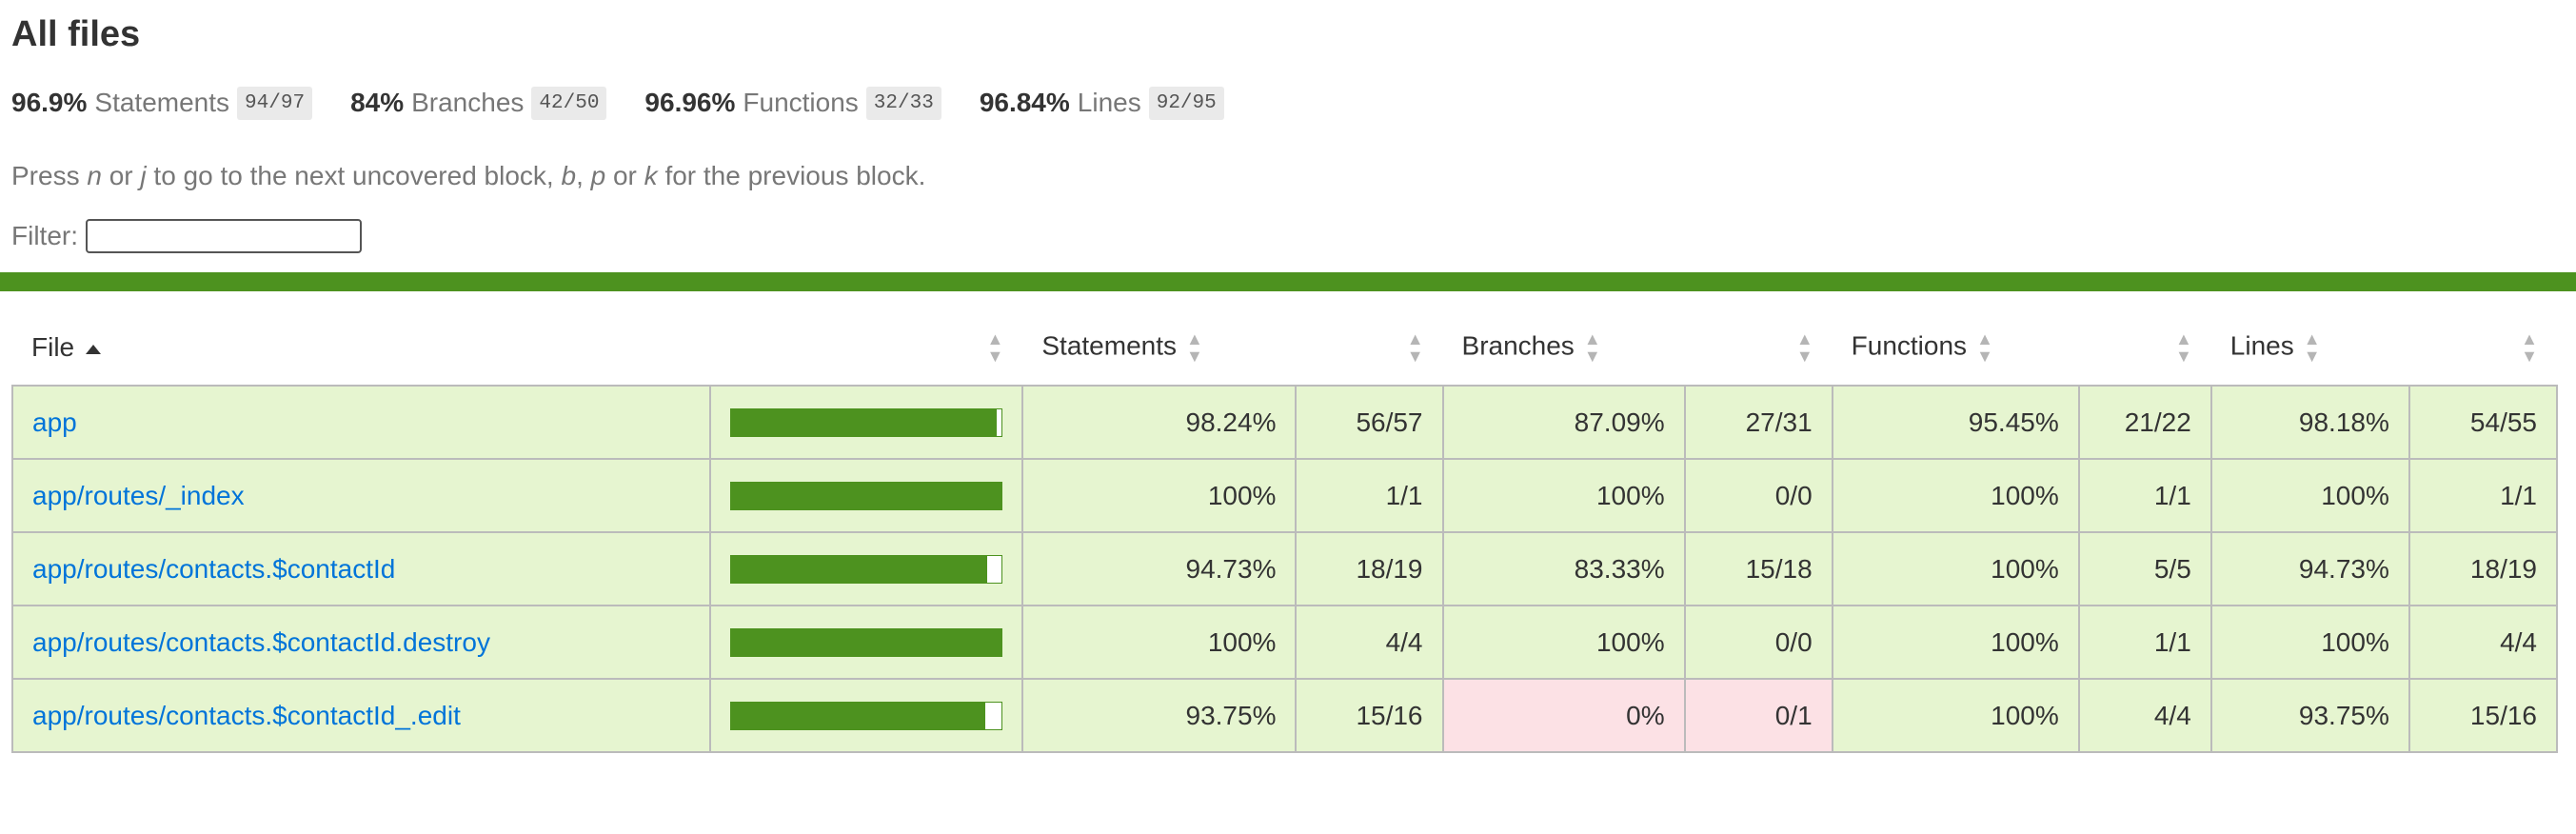  I want to click on file-cell: app/routes/contacts.$contactId, so click(361, 568).